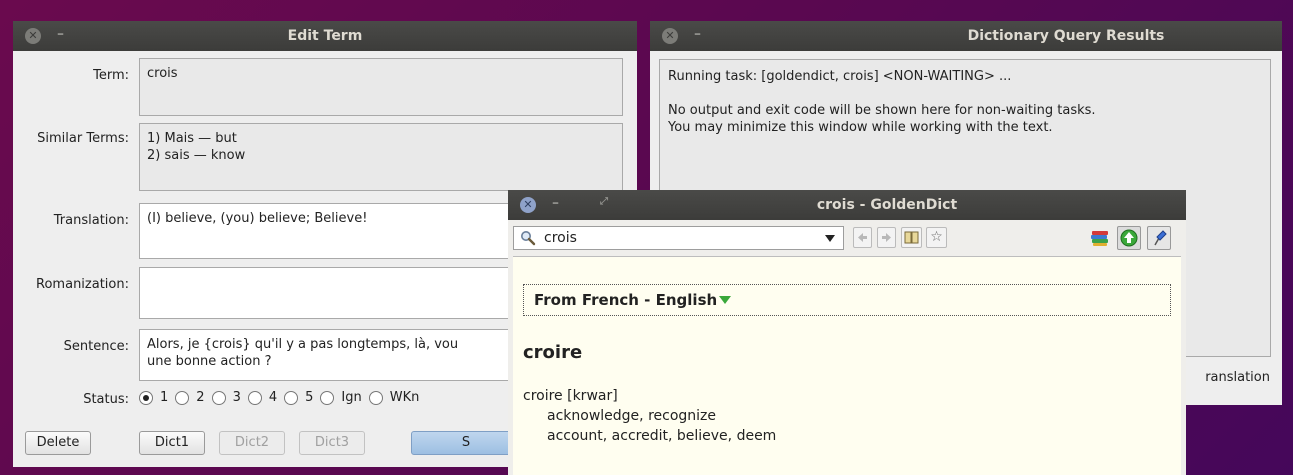 The width and height of the screenshot is (1293, 475). I want to click on dict1-button: Dict1, so click(172, 443).